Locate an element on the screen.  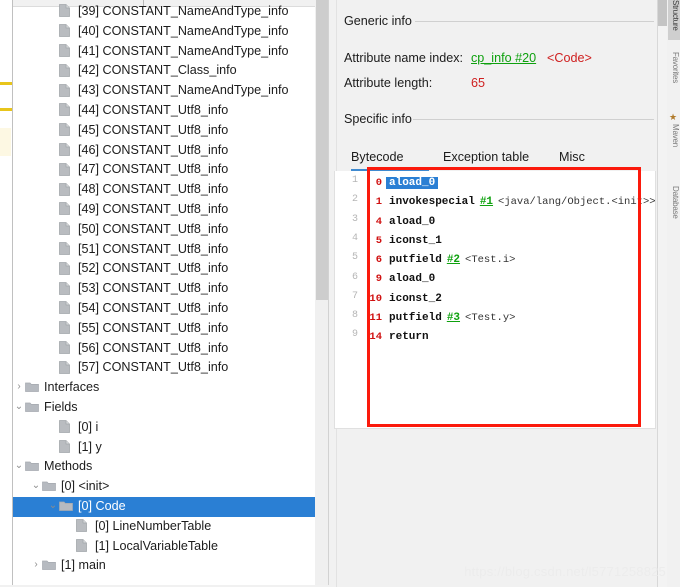
tree-row: › Interfaces is located at coordinates (164, 388).